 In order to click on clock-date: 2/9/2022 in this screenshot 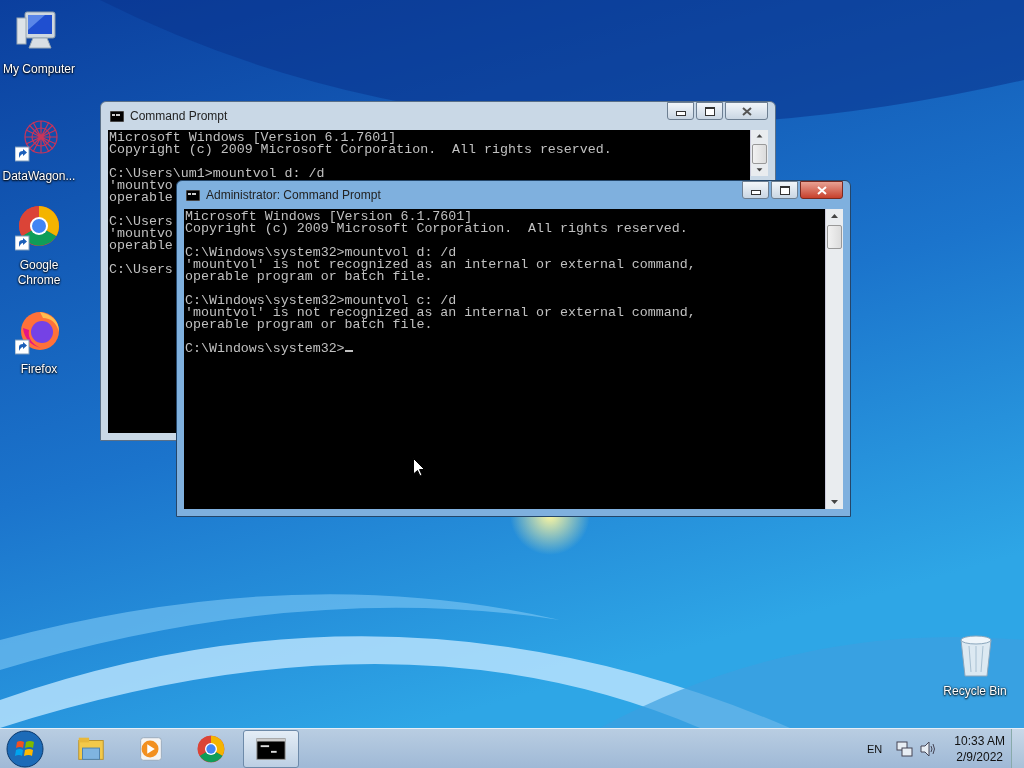, I will do `click(979, 756)`.